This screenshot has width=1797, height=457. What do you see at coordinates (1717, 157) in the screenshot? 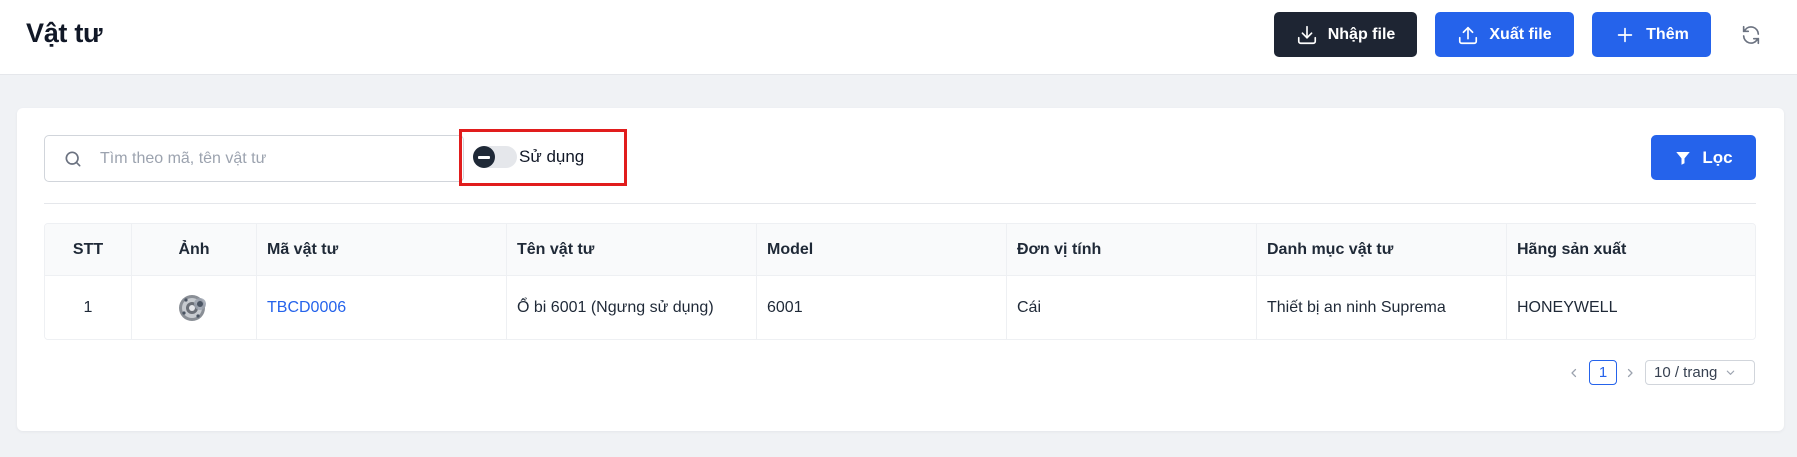
I see `filter-label: Lọc` at bounding box center [1717, 157].